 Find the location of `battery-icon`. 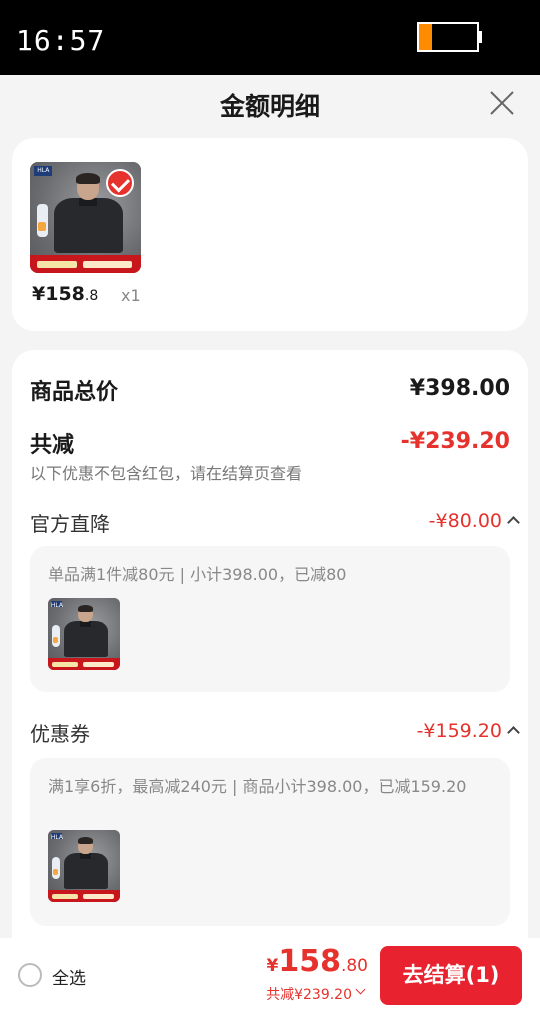

battery-icon is located at coordinates (448, 37).